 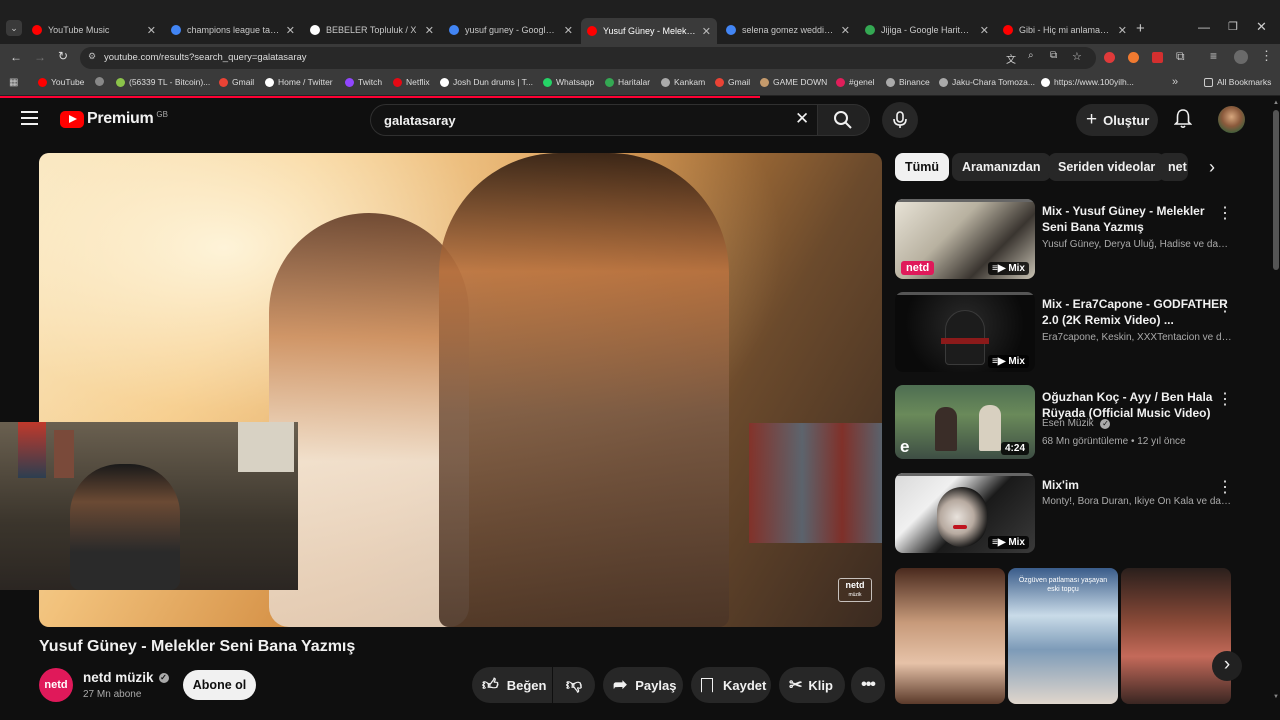 I want to click on browser-tab: champions league table\ ✕, so click(x=233, y=30).